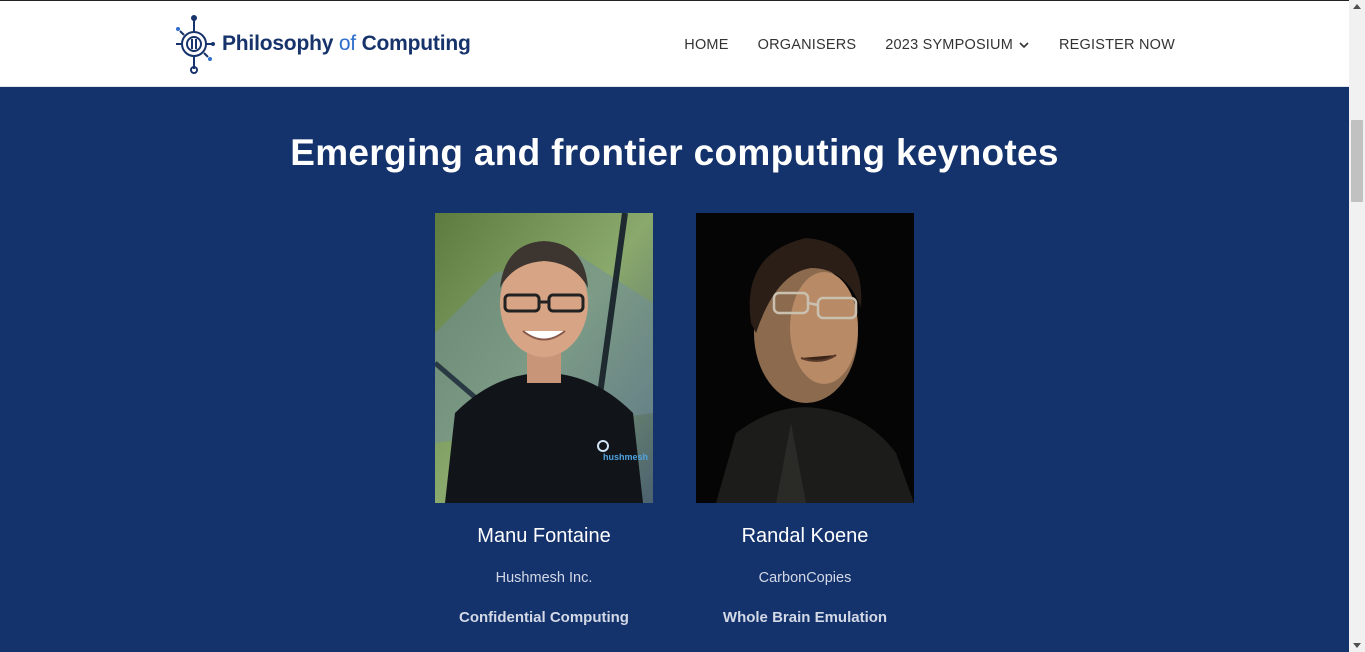  I want to click on nav-organisers: ORGANISERS, so click(807, 45).